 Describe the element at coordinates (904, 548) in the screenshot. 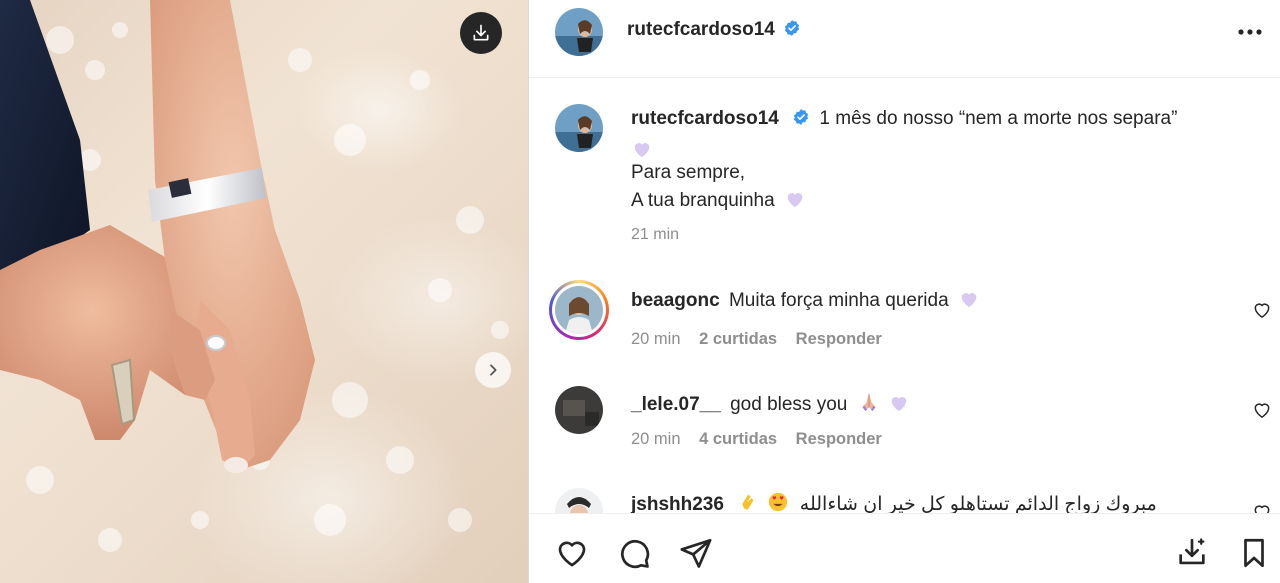

I see `post-action-bar` at that location.